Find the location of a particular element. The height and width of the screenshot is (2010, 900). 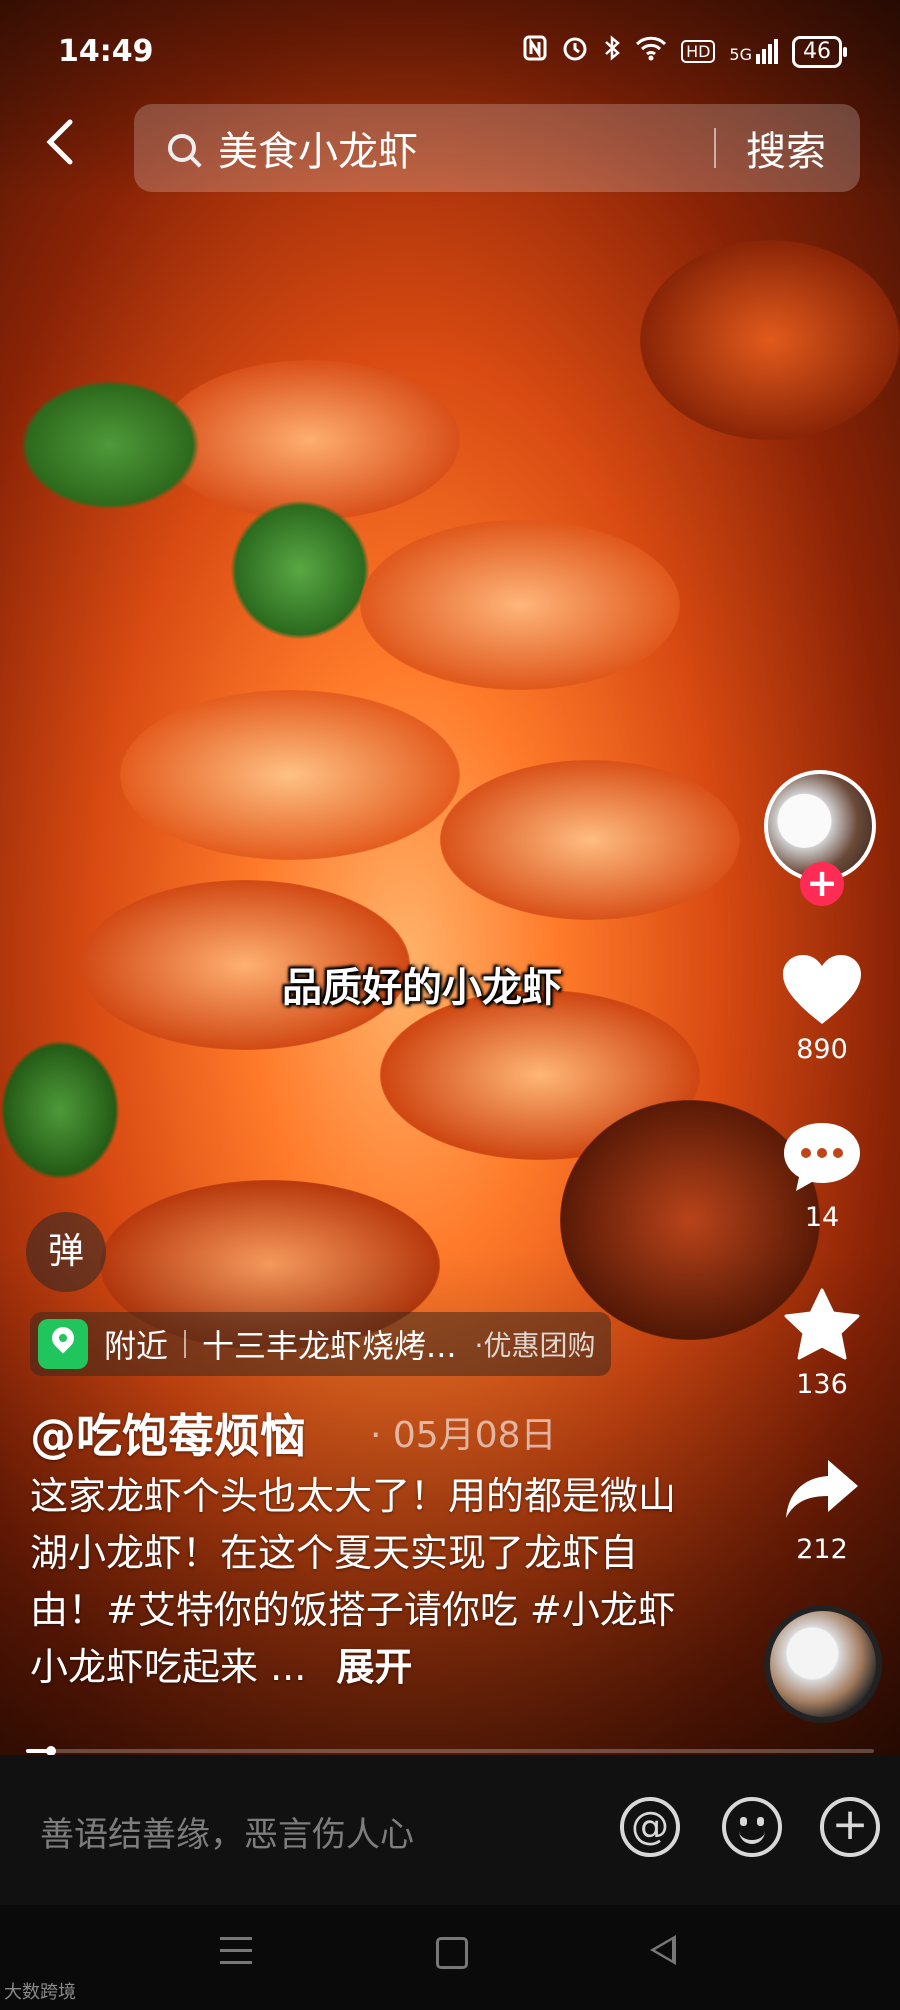

signal-5g-icon: 5G is located at coordinates (753, 51).